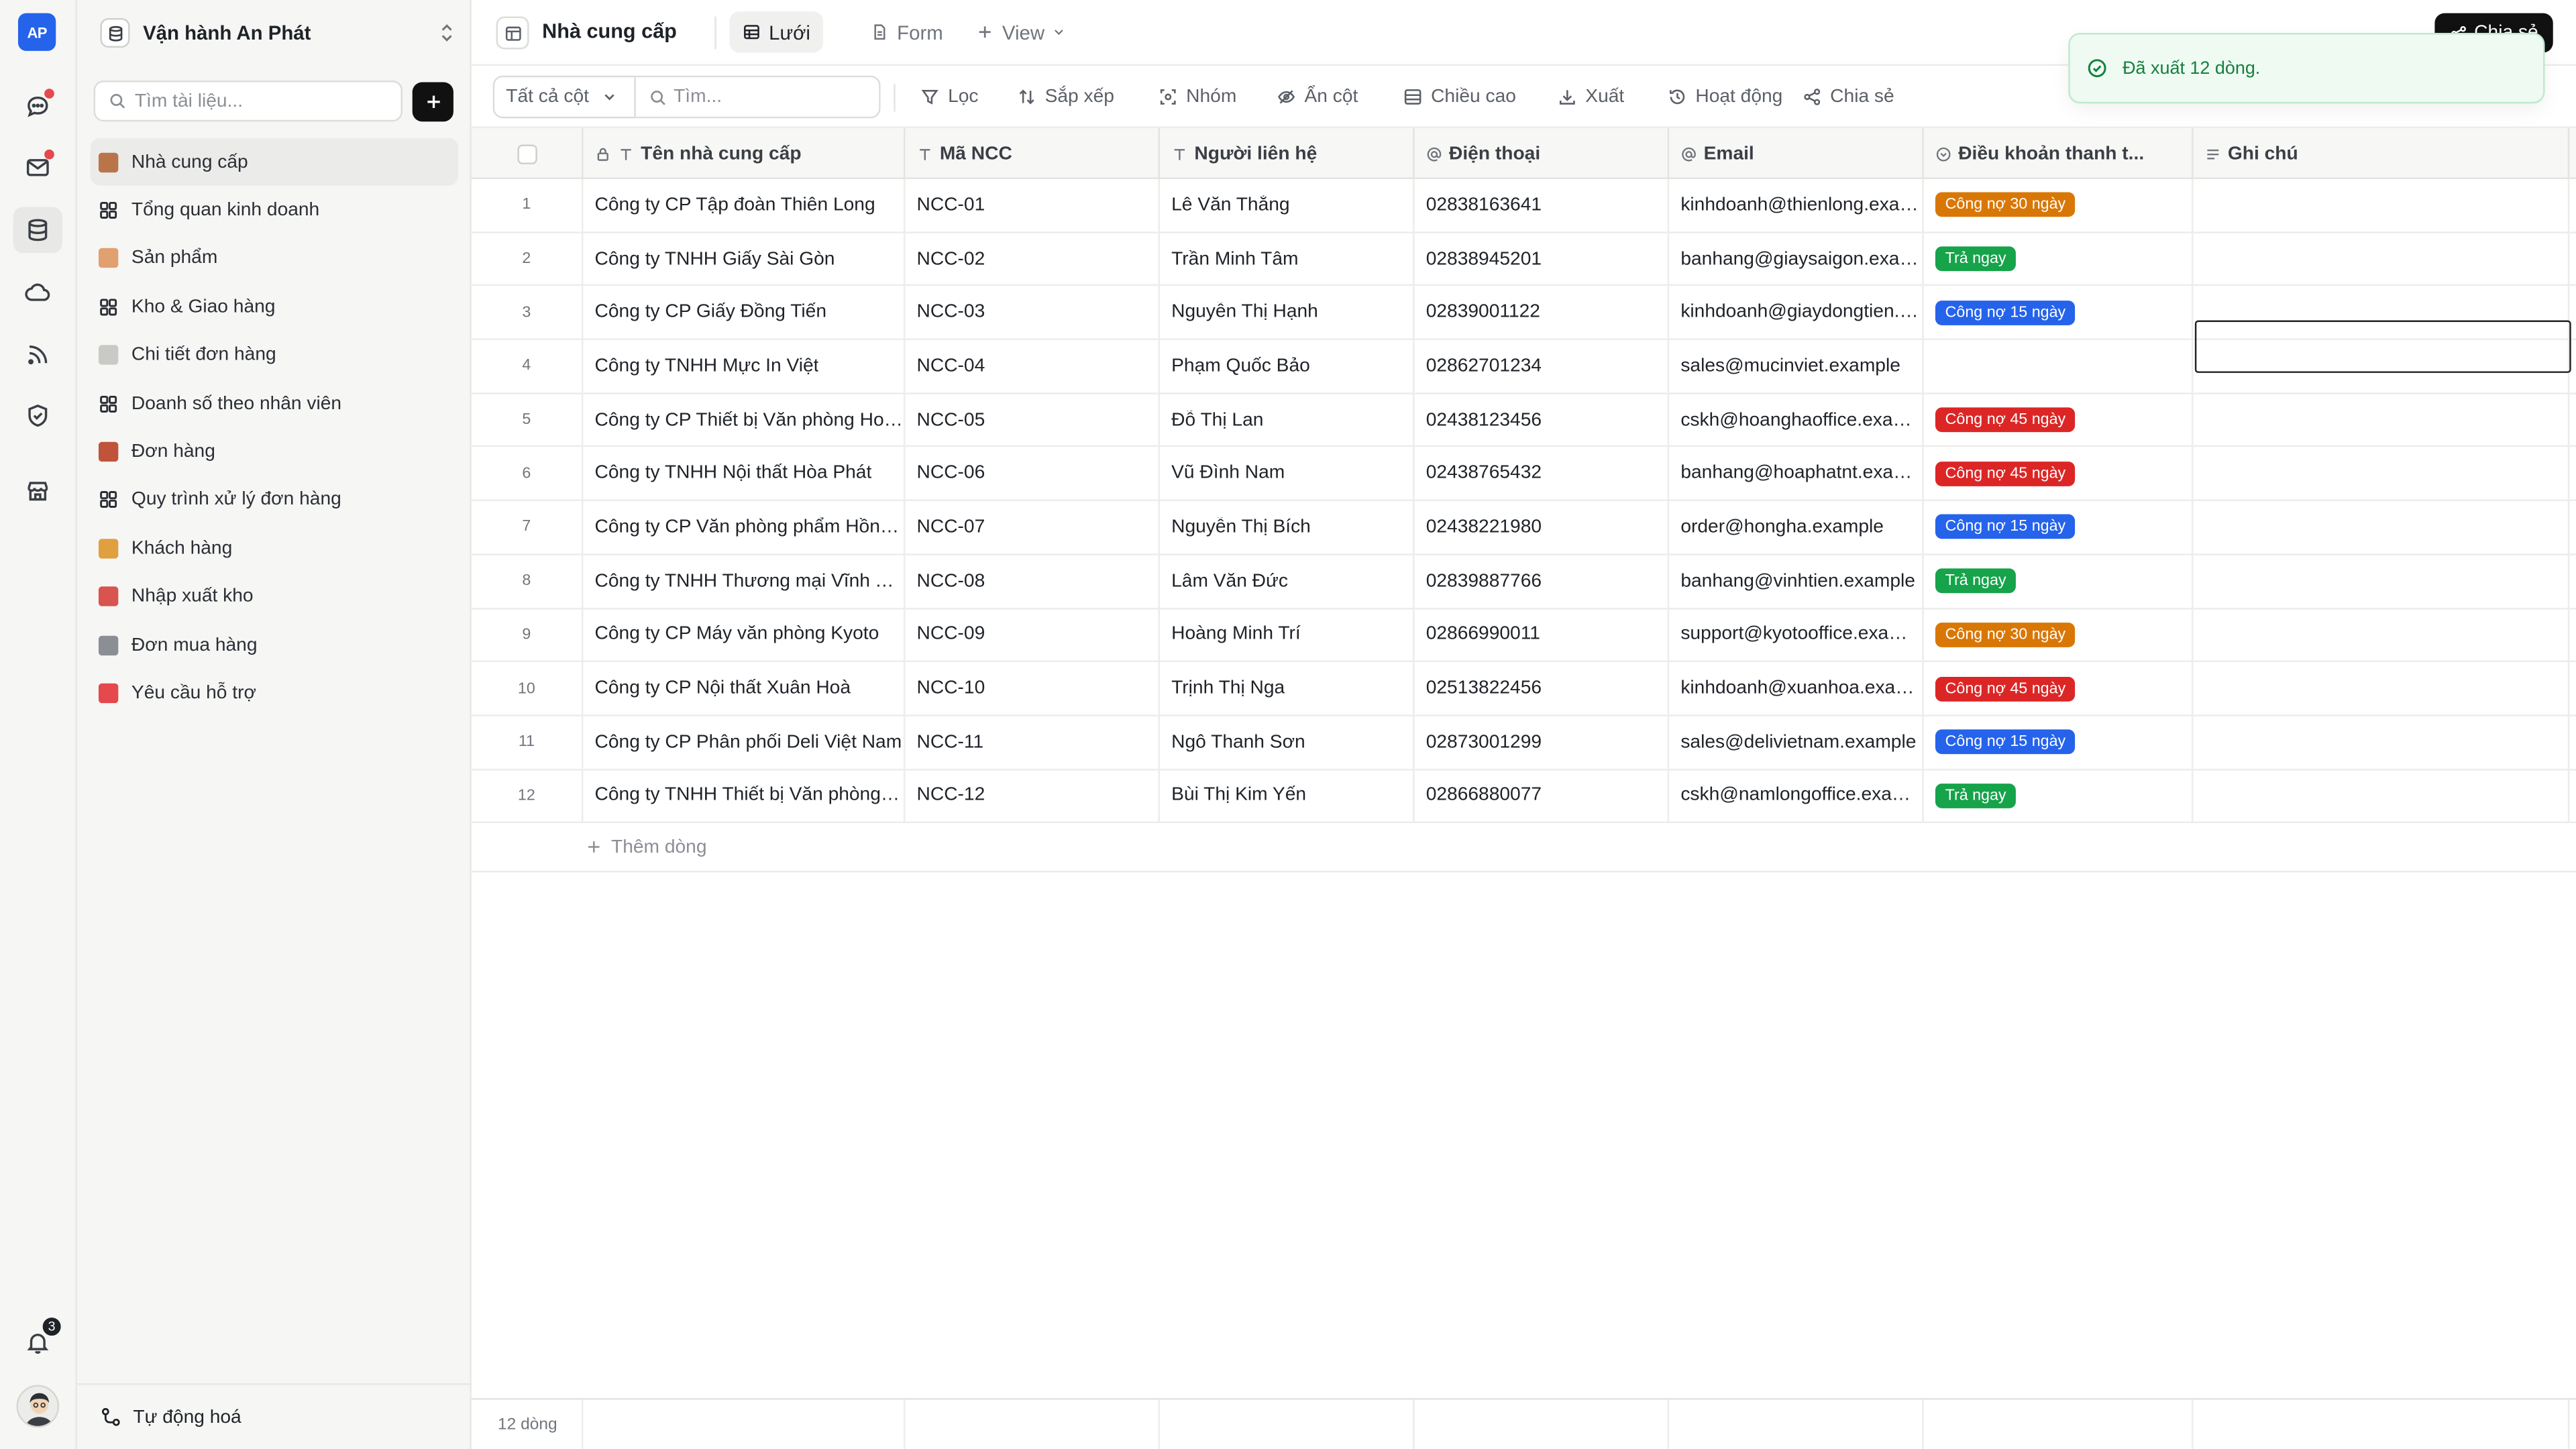  What do you see at coordinates (776, 32) in the screenshot?
I see `tab-grid-view: Lưới` at bounding box center [776, 32].